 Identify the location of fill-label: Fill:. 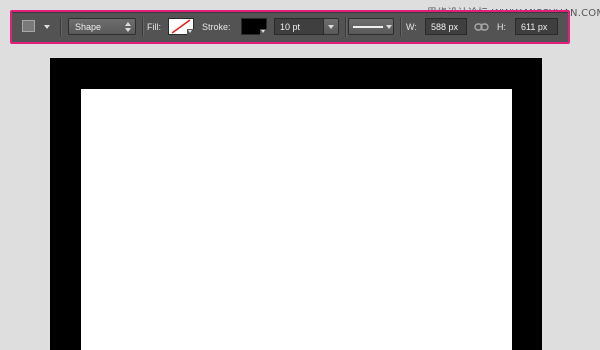
(154, 27).